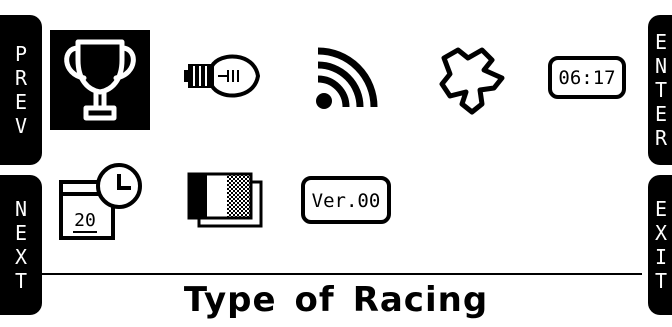 Image resolution: width=672 pixels, height=327 pixels. What do you see at coordinates (472, 80) in the screenshot?
I see `track-map-icon` at bounding box center [472, 80].